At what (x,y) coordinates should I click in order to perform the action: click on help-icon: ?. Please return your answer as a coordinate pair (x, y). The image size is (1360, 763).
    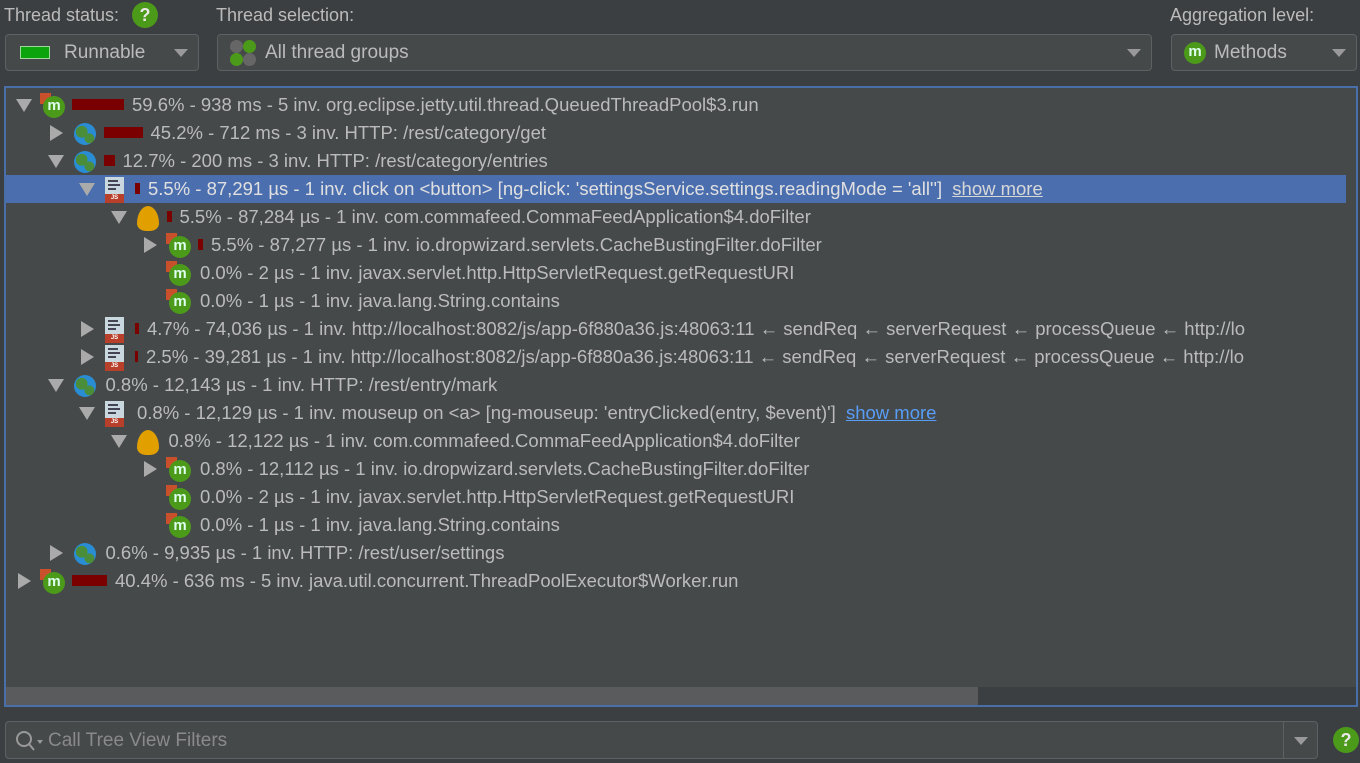
    Looking at the image, I should click on (145, 15).